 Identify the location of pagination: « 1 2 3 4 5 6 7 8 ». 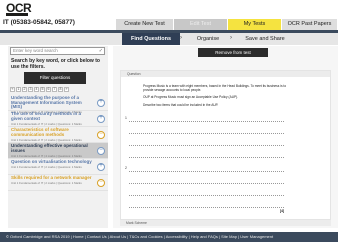
(58, 89).